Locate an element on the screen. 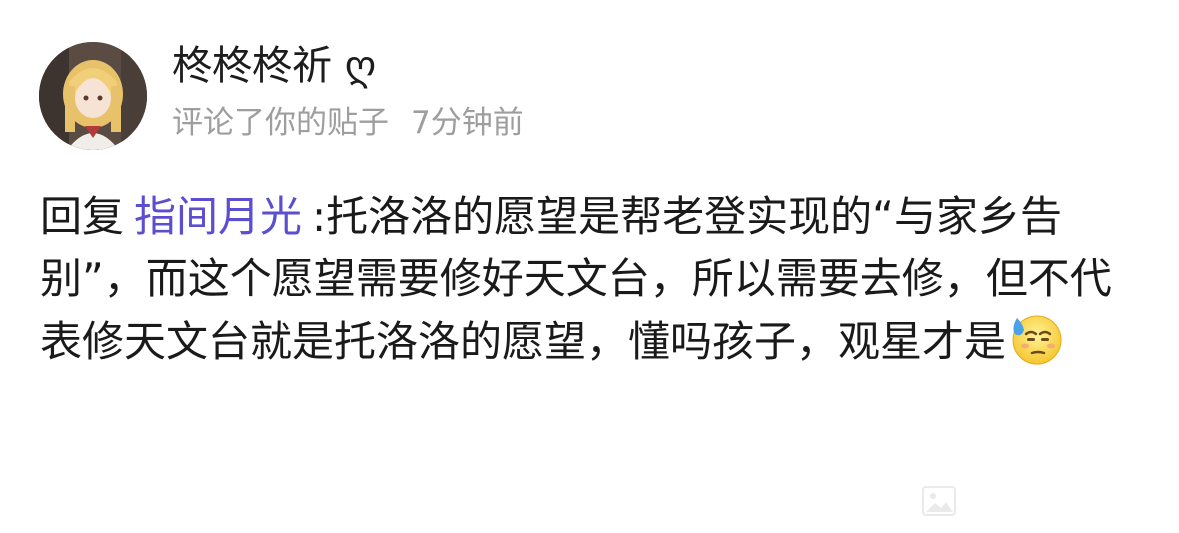 The image size is (1179, 533). comment-meta: 评论了你的贴子 7分钟前 is located at coordinates (348, 123).